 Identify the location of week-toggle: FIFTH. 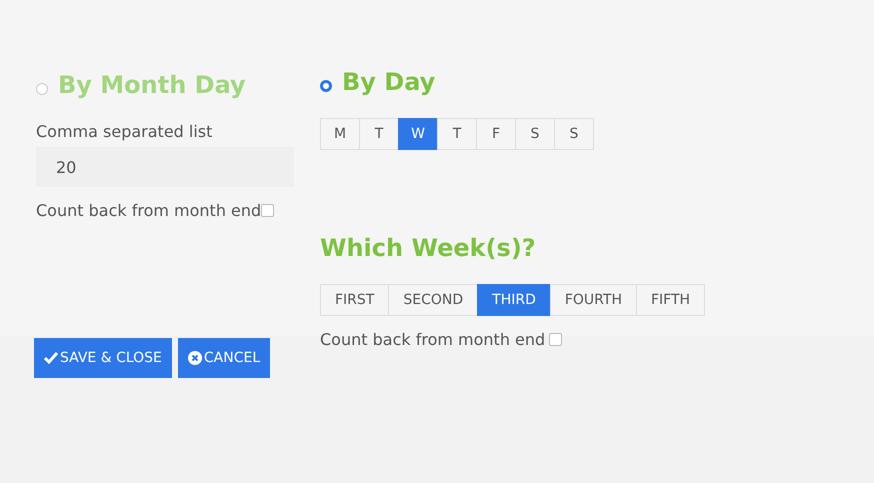
(671, 300).